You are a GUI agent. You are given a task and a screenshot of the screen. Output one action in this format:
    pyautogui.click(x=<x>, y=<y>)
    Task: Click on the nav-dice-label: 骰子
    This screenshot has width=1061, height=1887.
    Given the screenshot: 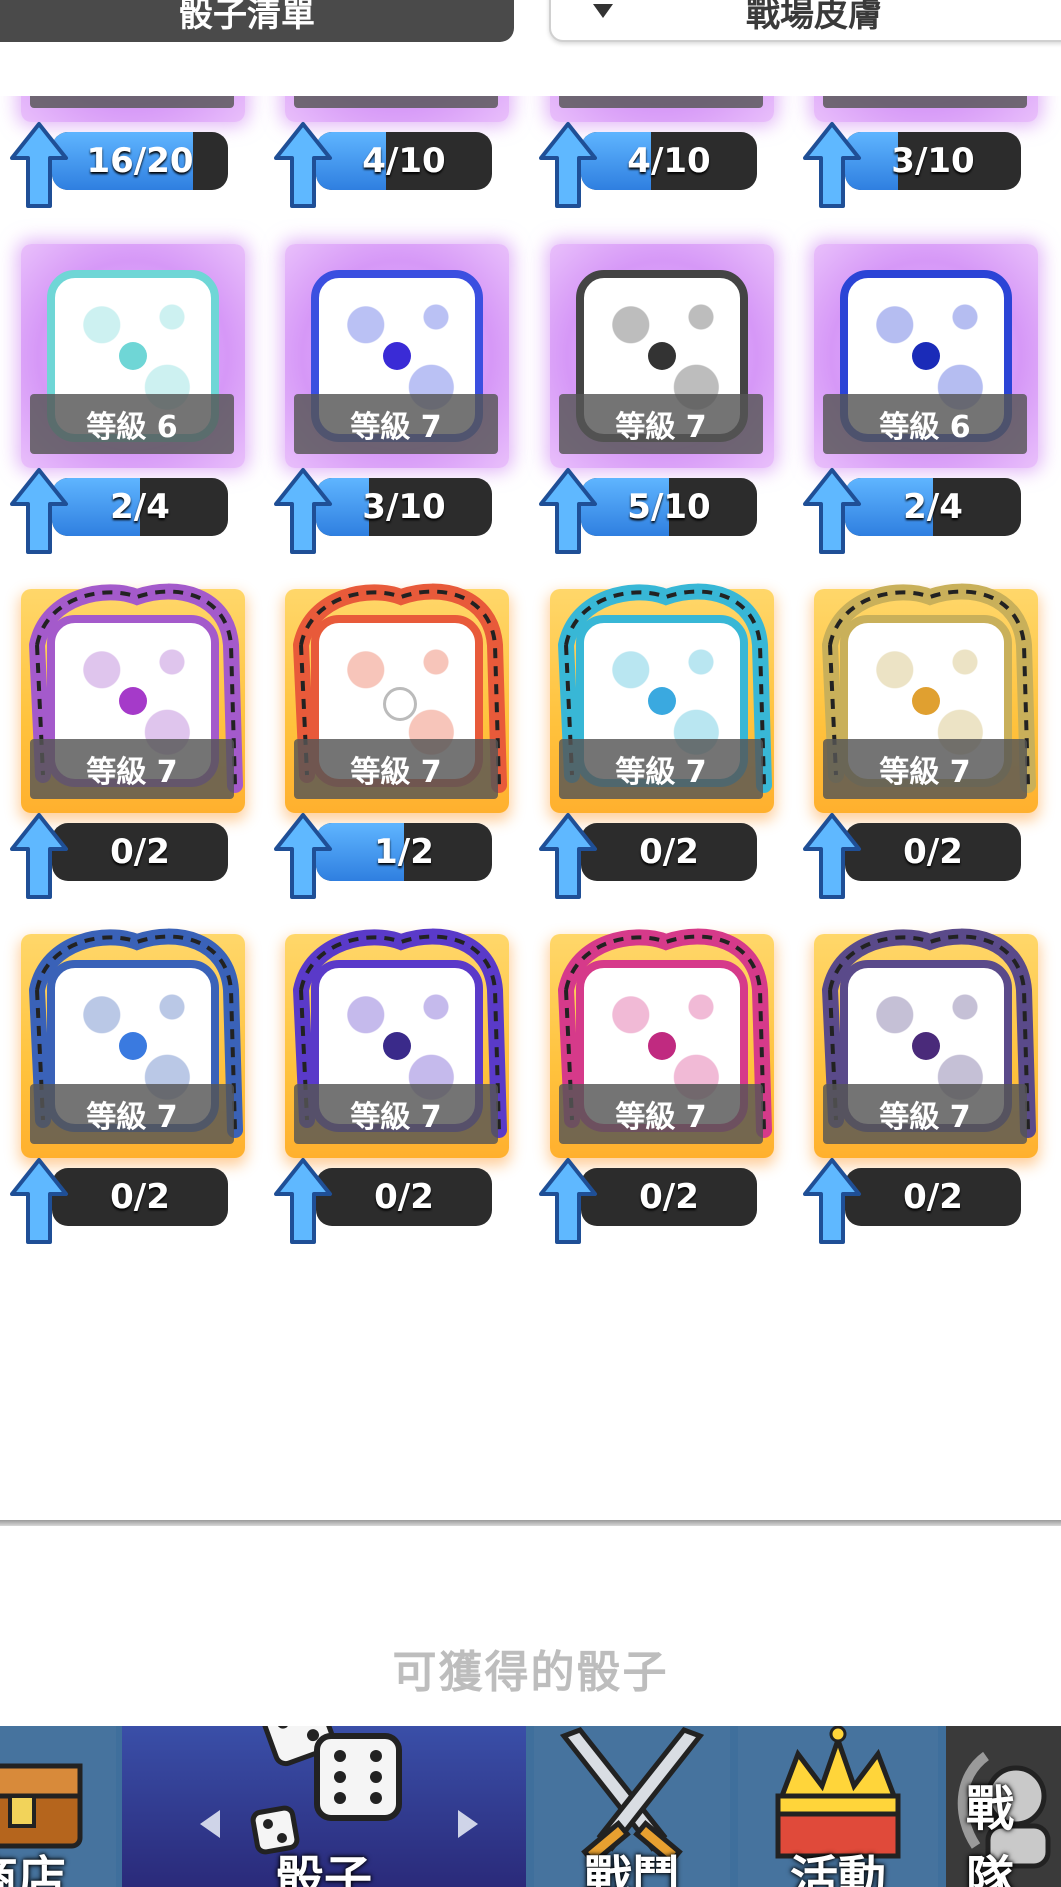 What is the action you would take?
    pyautogui.click(x=323, y=1869)
    